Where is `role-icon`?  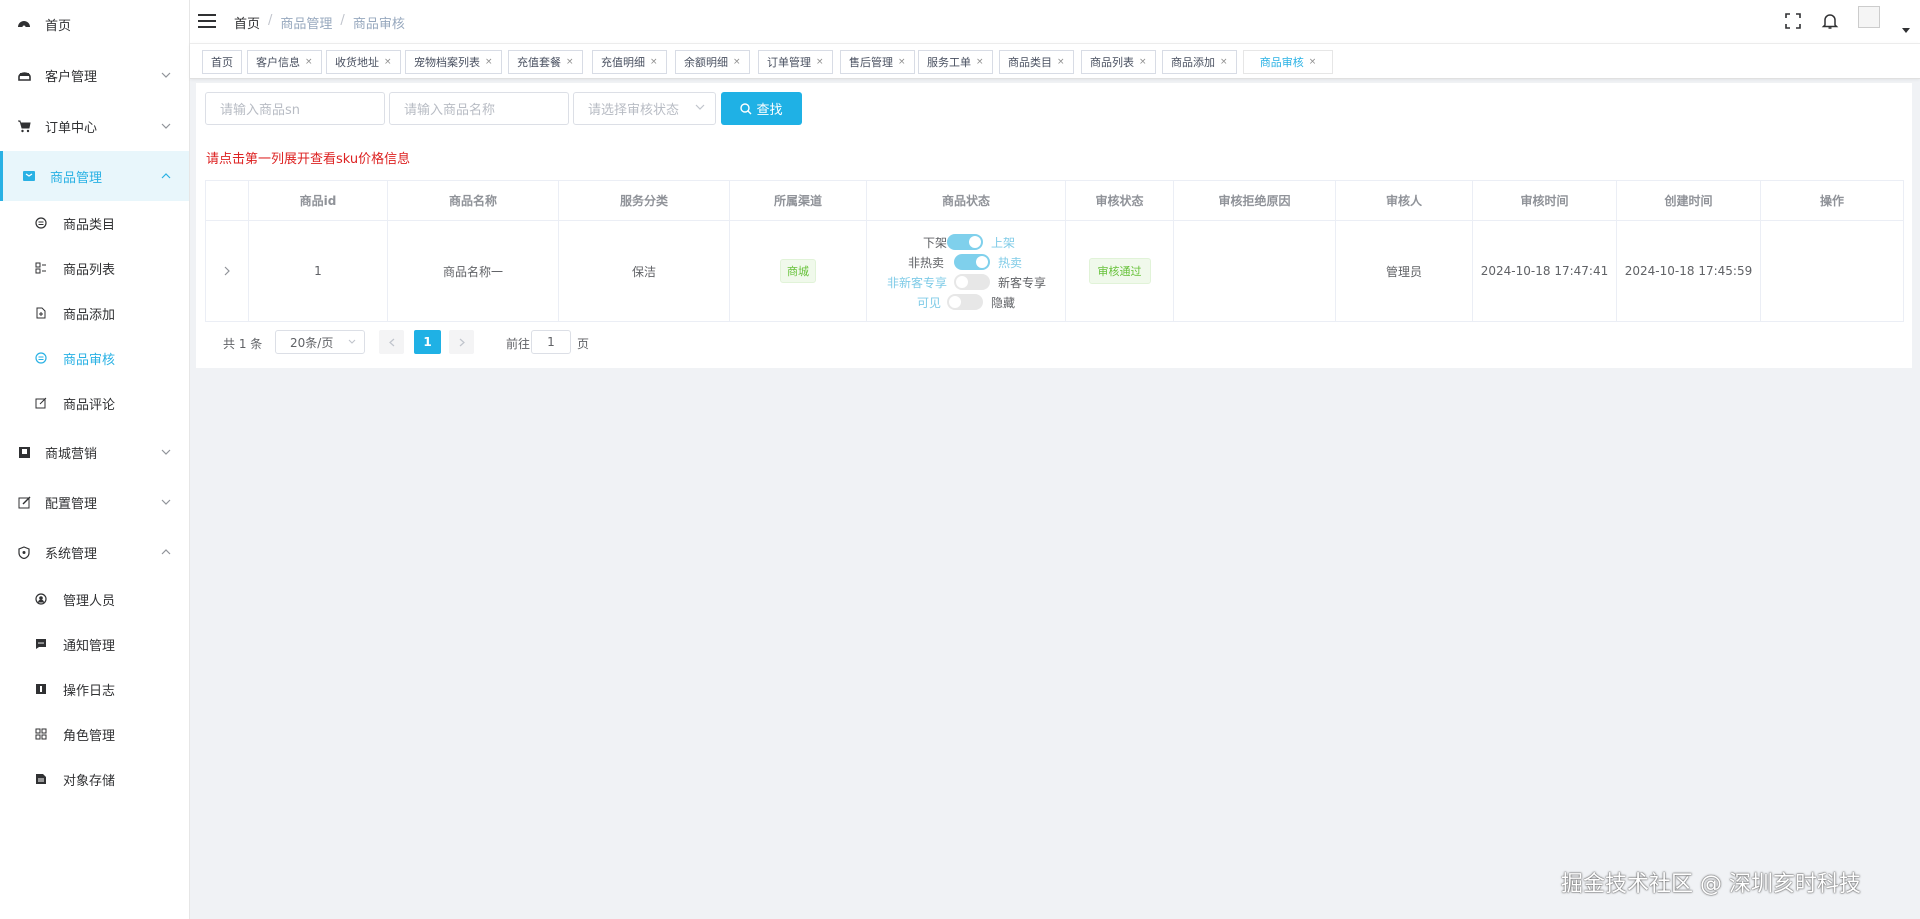
role-icon is located at coordinates (41, 734).